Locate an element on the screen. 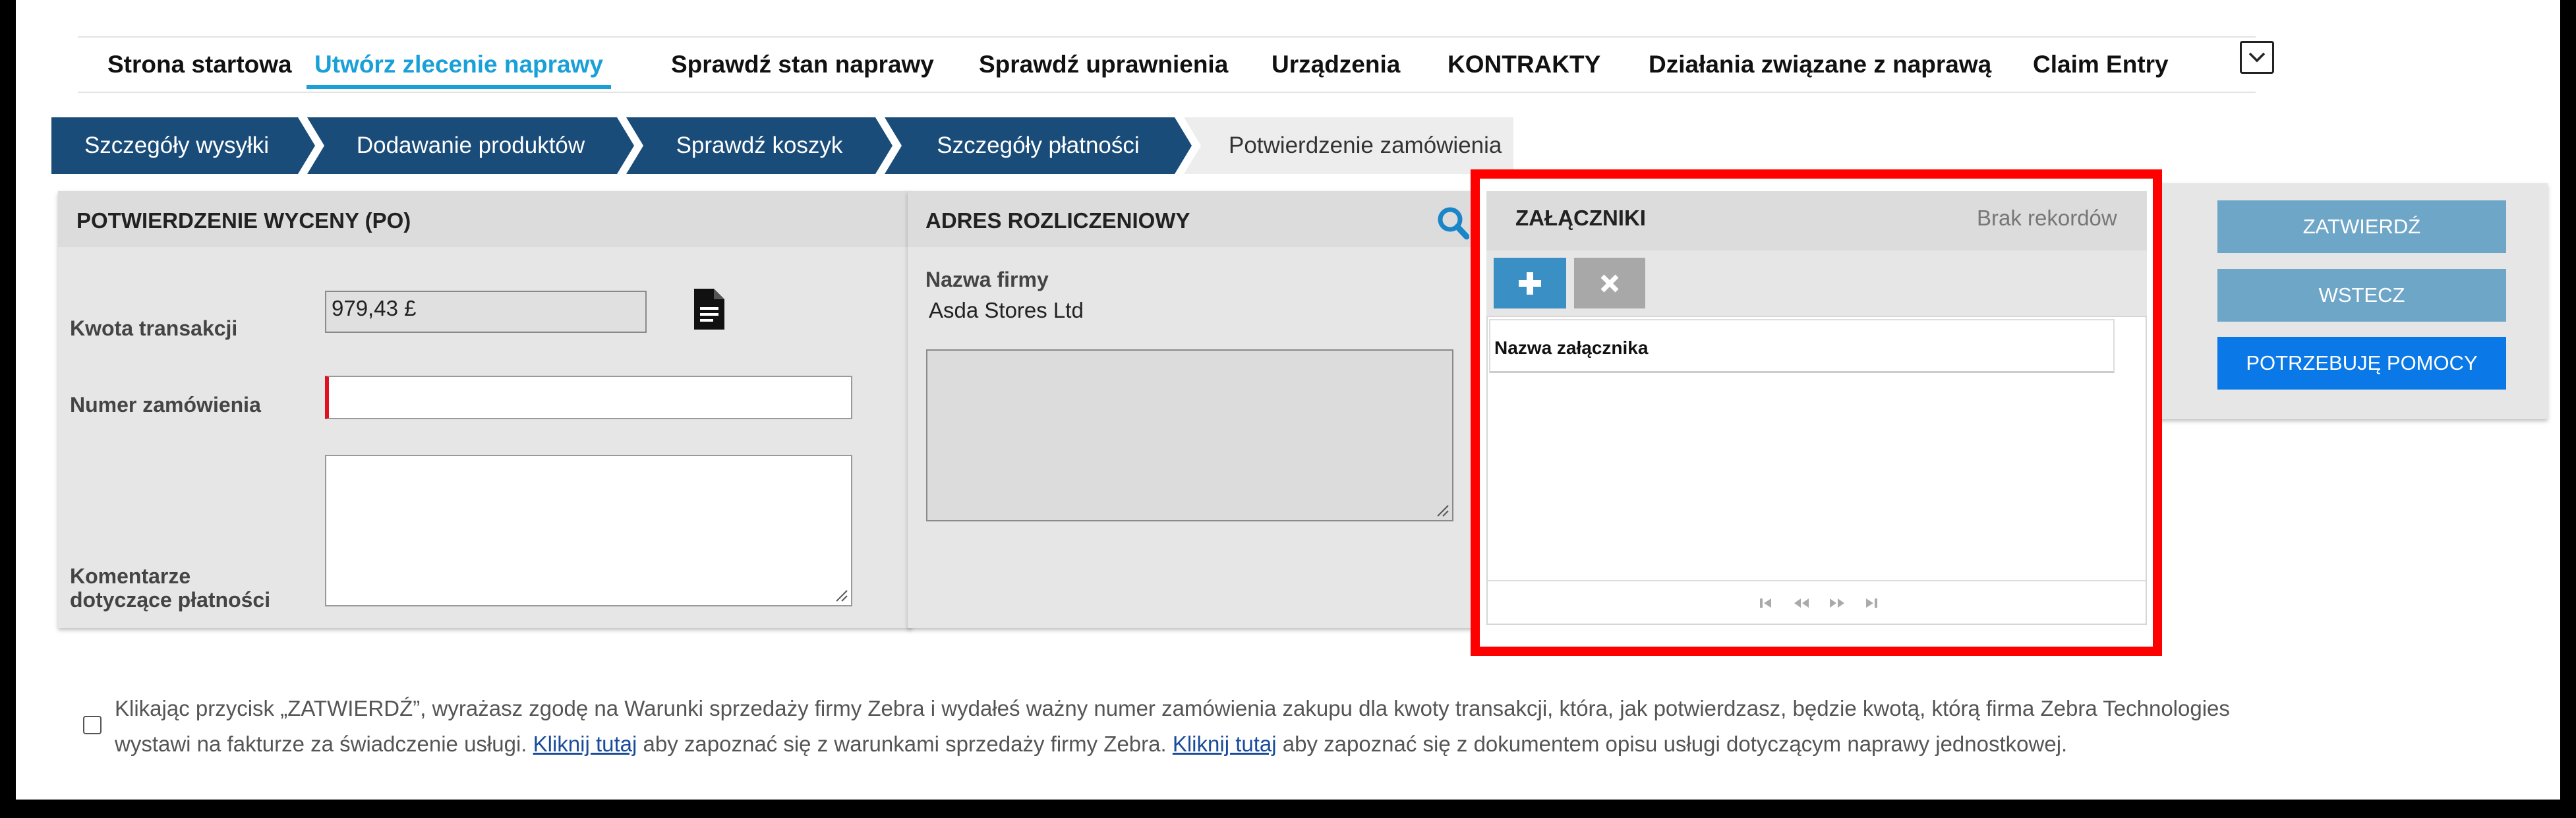 The image size is (2576, 818). nav-tab-create-repair-order: Utwórz zlecenie naprawy is located at coordinates (459, 69).